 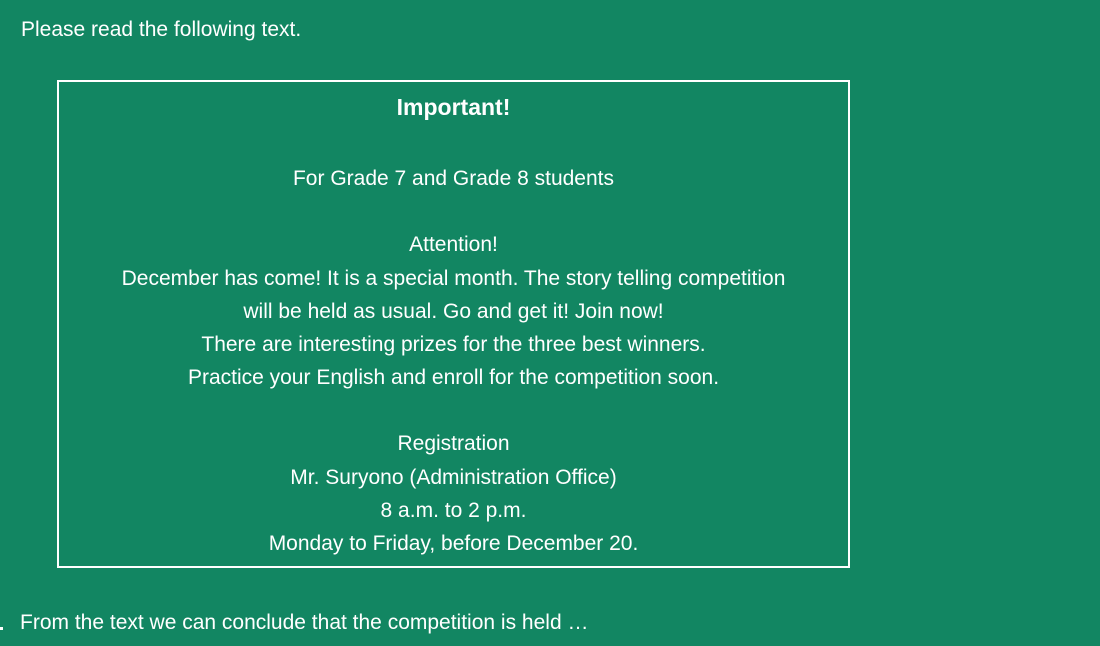 What do you see at coordinates (453, 244) in the screenshot?
I see `notice-attention: Attention!` at bounding box center [453, 244].